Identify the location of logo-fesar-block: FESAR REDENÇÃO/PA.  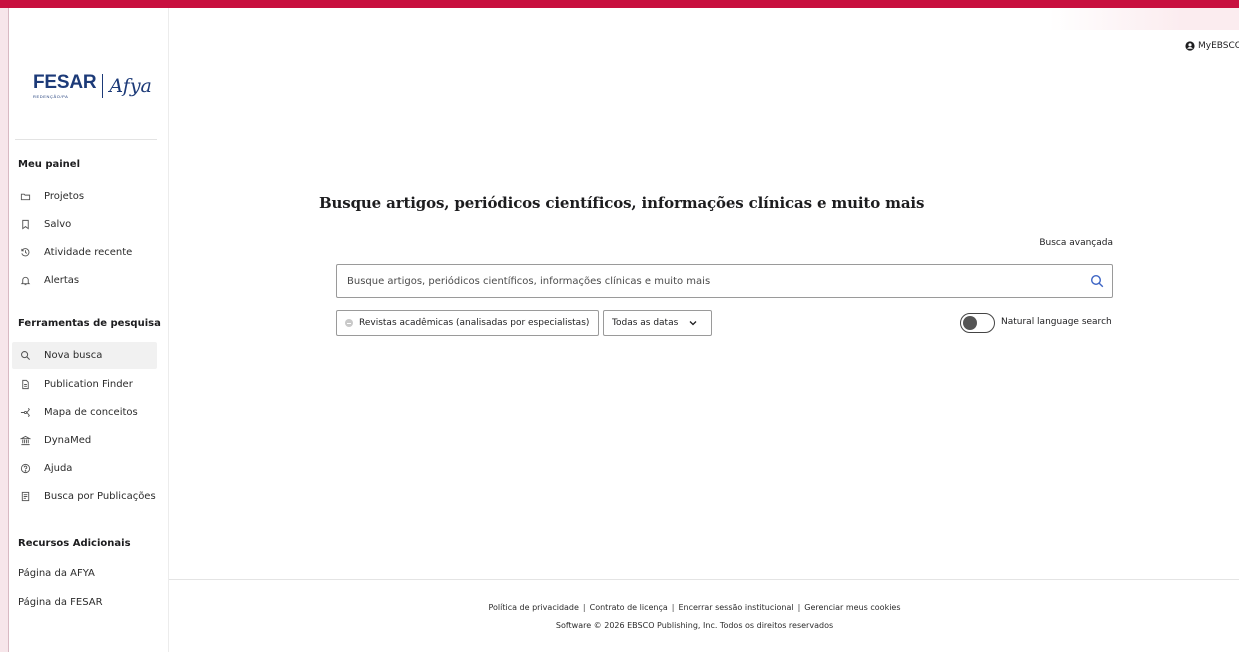
(65, 85).